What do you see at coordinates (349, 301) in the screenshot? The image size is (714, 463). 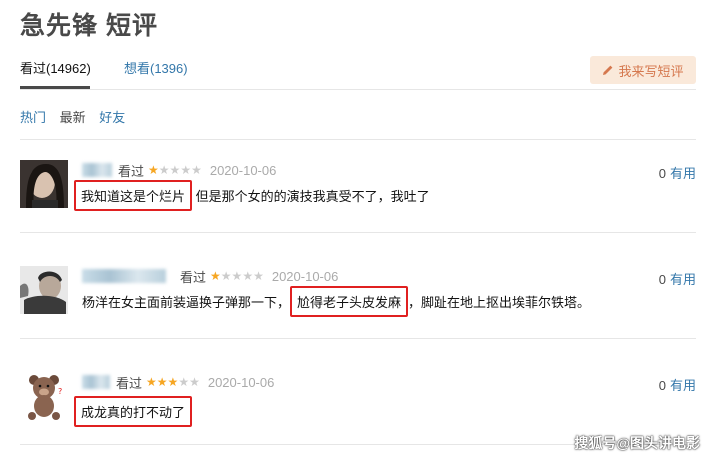 I see `highlighted-text: 尬得老子头皮发麻` at bounding box center [349, 301].